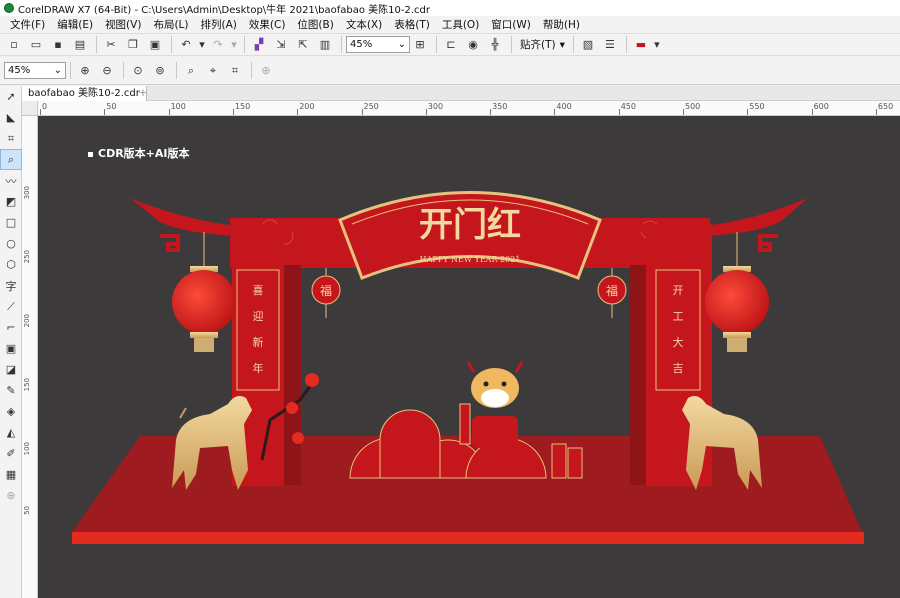 The image size is (900, 598). Describe the element at coordinates (219, 24) in the screenshot. I see `menu-item: 排列(A)` at that location.